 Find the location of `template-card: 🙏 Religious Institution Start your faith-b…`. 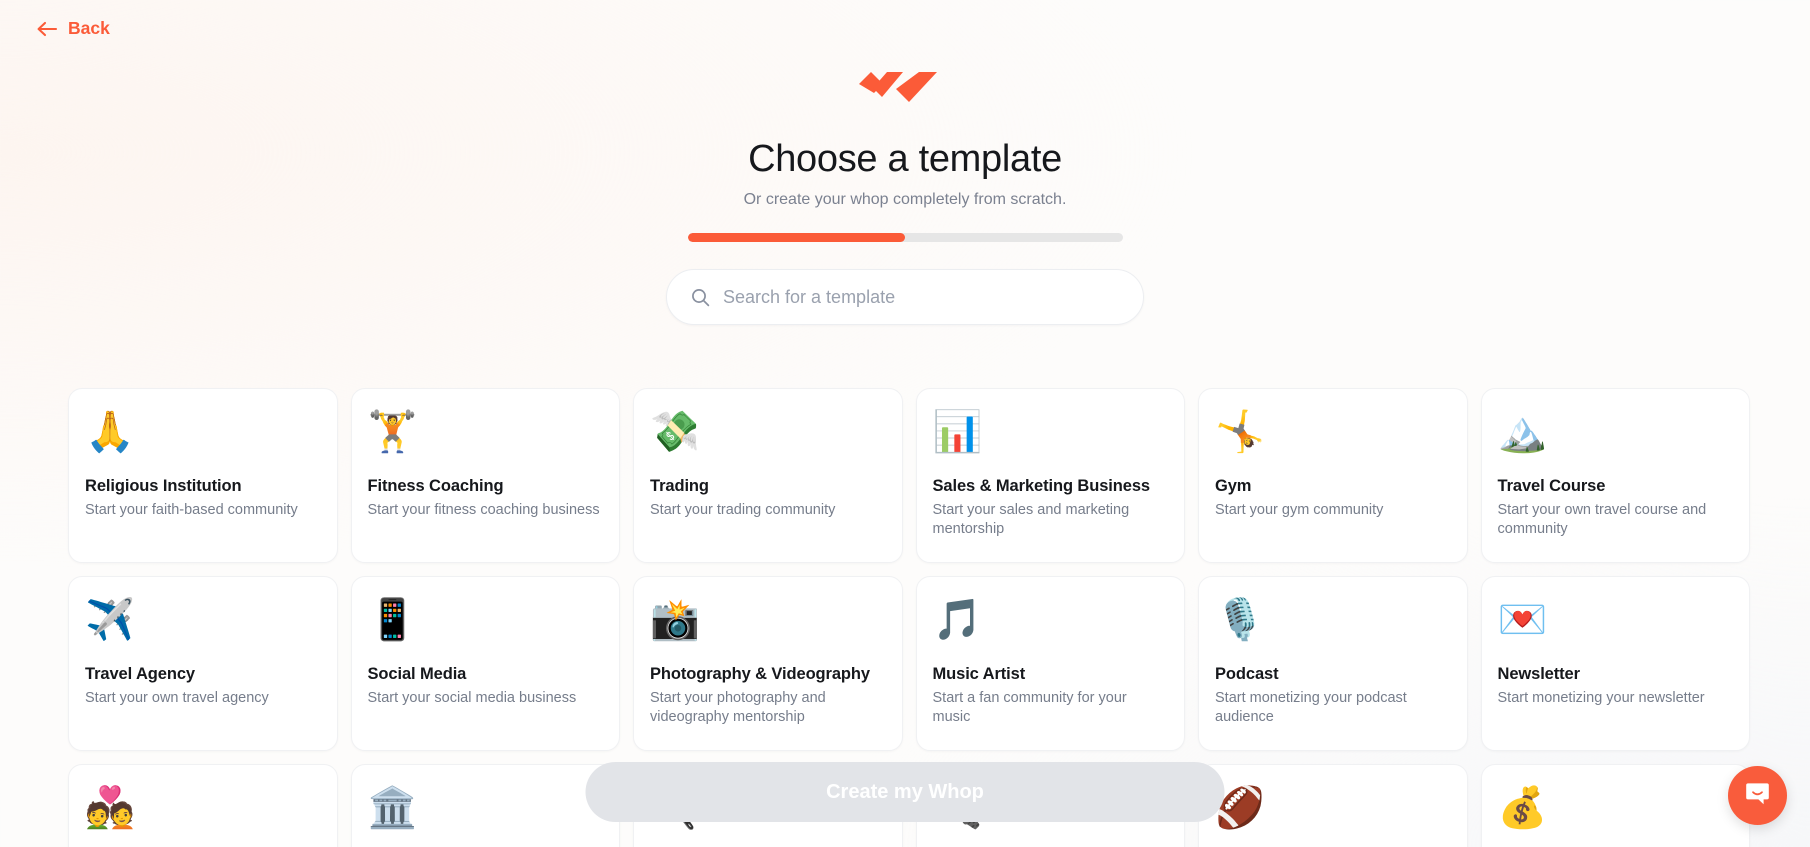

template-card: 🙏 Religious Institution Start your faith-b… is located at coordinates (203, 475).